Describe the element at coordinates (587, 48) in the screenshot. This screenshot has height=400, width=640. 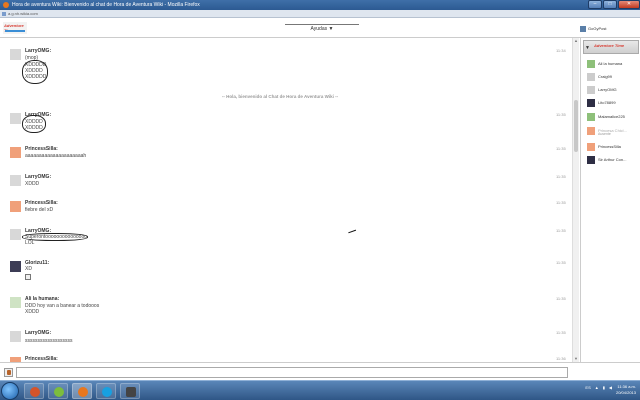
I see `chevron-down-icon: ▼` at that location.